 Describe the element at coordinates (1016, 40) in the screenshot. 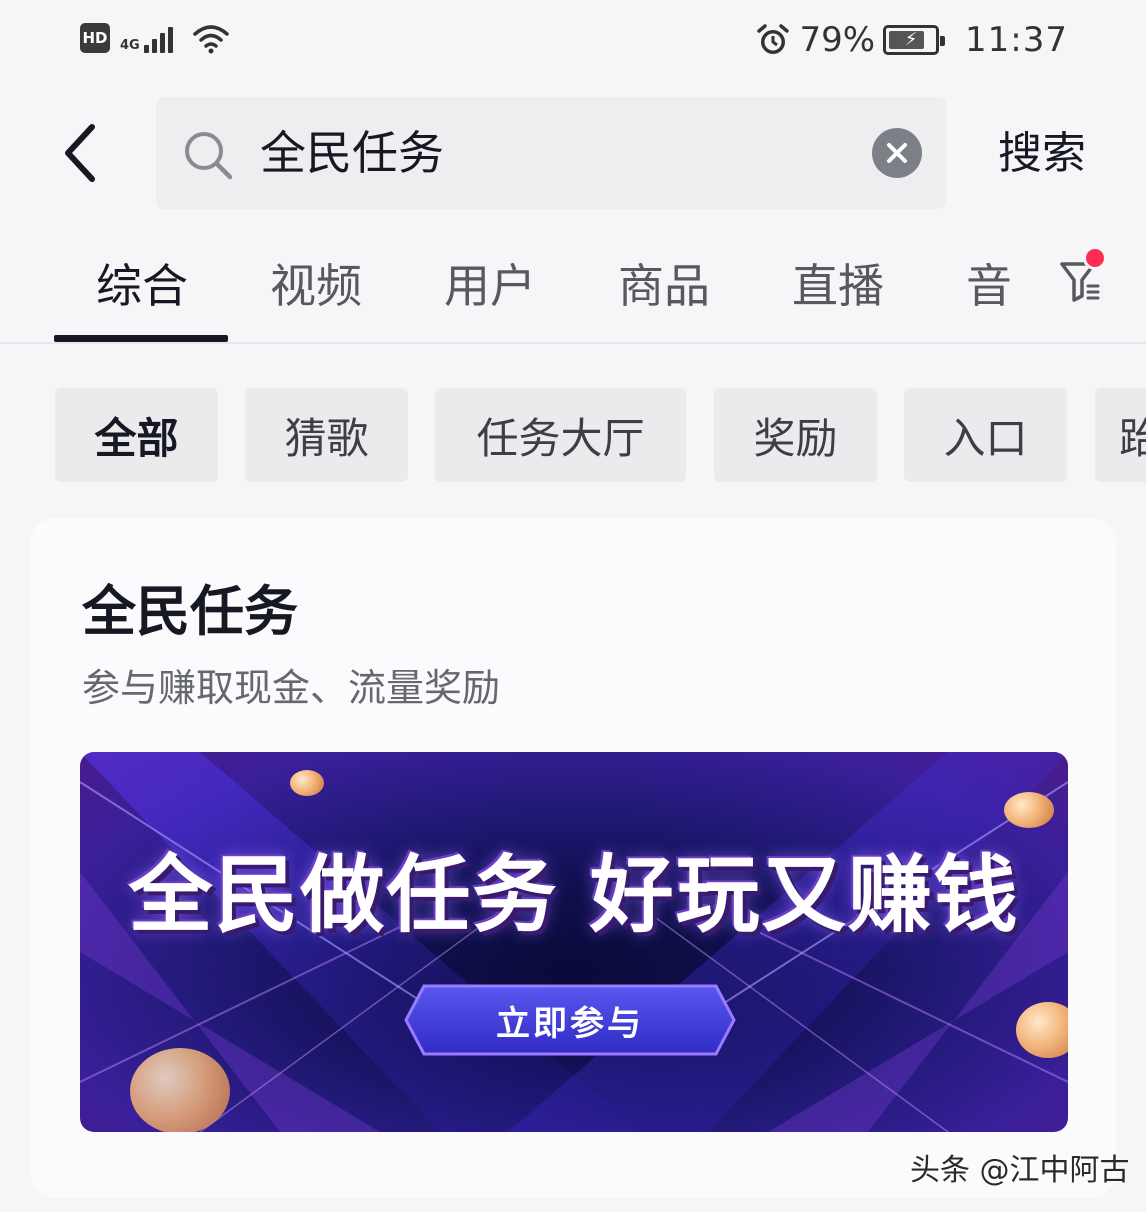

I see `status-time: 11:37` at that location.